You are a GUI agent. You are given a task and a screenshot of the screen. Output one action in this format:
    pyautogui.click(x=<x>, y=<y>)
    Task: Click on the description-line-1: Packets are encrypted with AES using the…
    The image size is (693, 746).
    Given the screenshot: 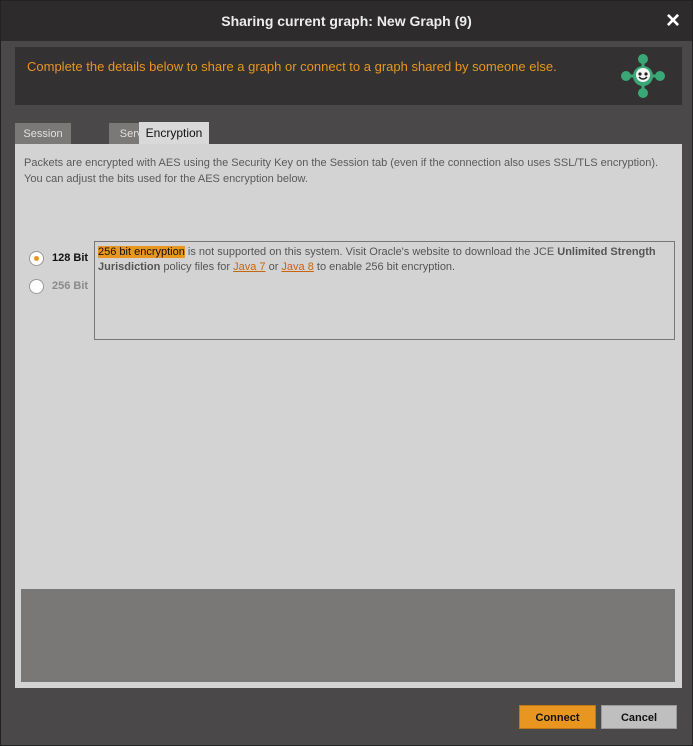 What is the action you would take?
    pyautogui.click(x=341, y=163)
    